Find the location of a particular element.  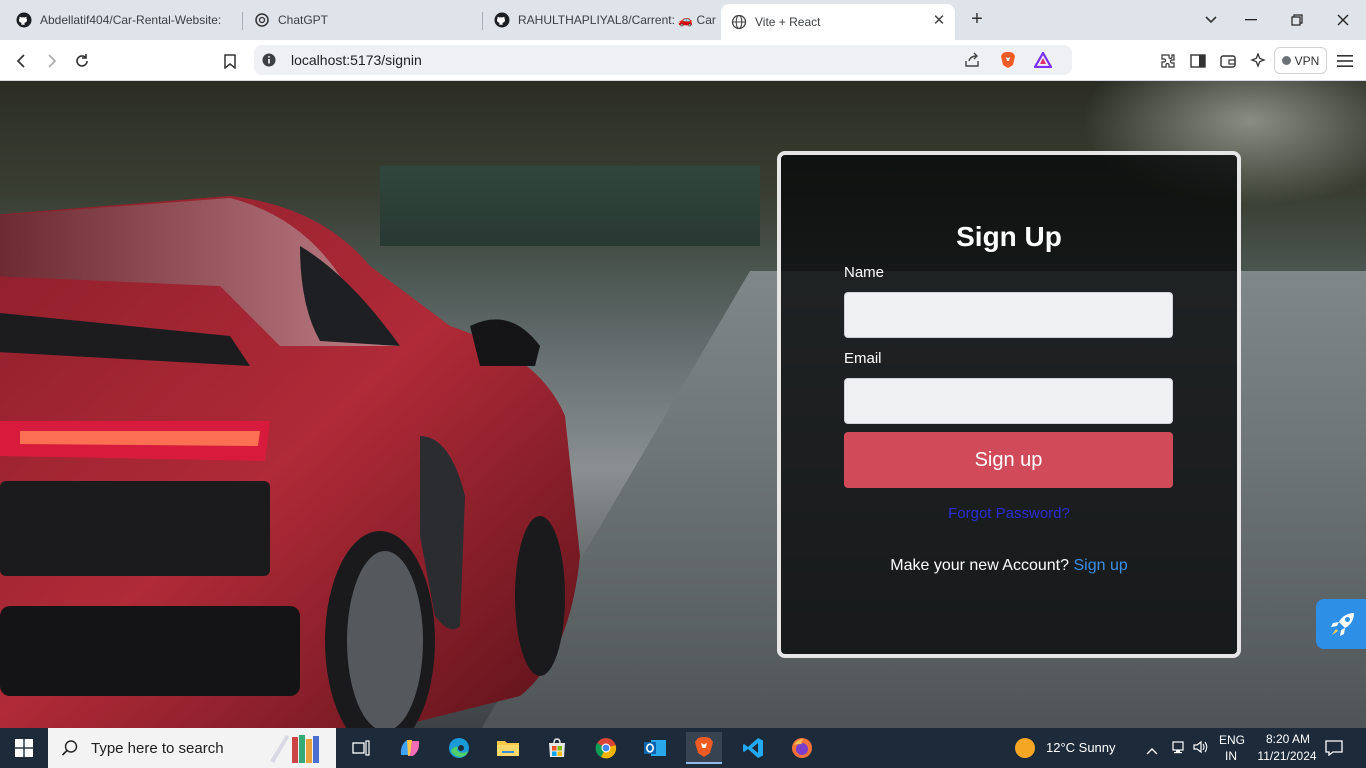

name-input is located at coordinates (1008, 315).